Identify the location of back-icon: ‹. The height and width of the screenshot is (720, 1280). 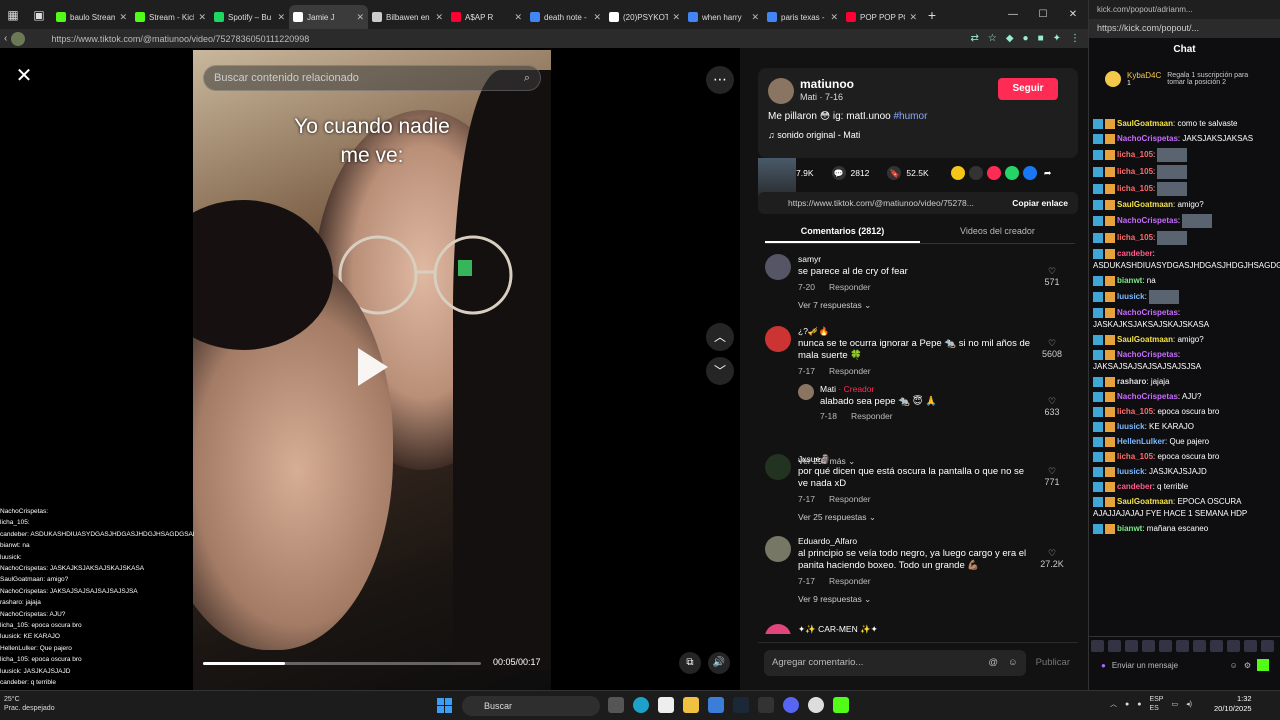
(5, 38).